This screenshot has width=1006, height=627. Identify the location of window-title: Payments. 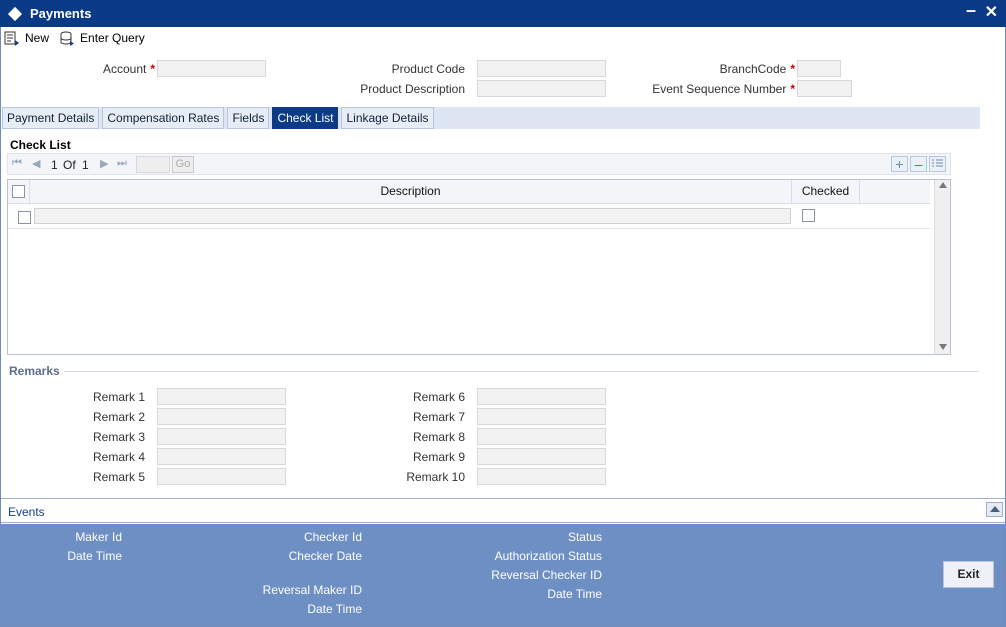
(61, 13).